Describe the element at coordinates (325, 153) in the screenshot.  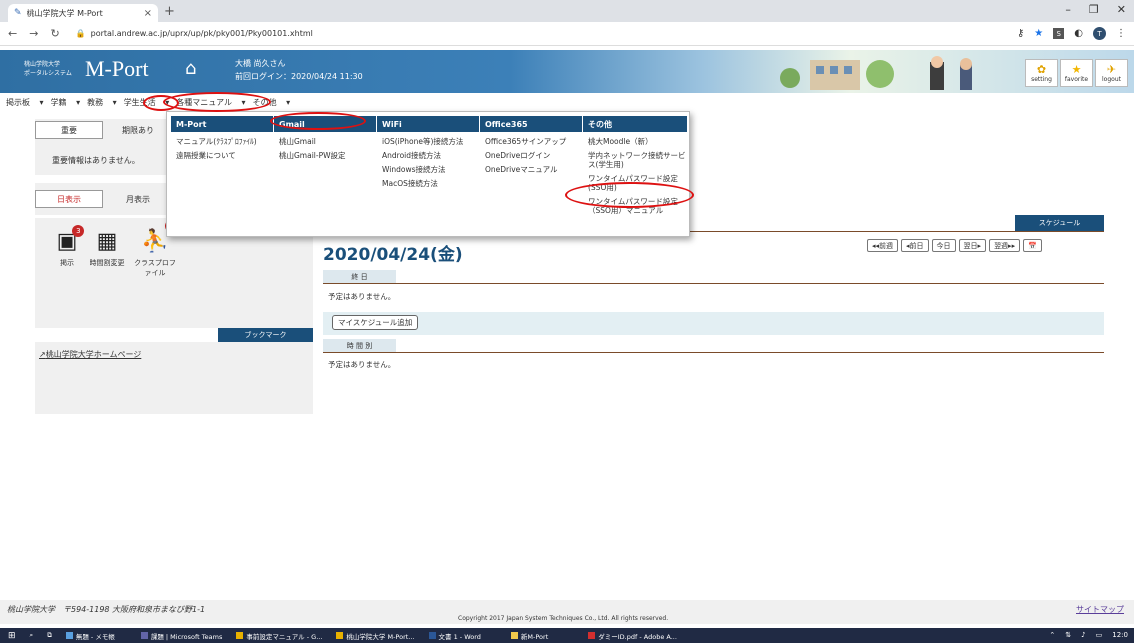
I see `menu-item-gmail-pw: 桃山Gmail-PW設定` at that location.